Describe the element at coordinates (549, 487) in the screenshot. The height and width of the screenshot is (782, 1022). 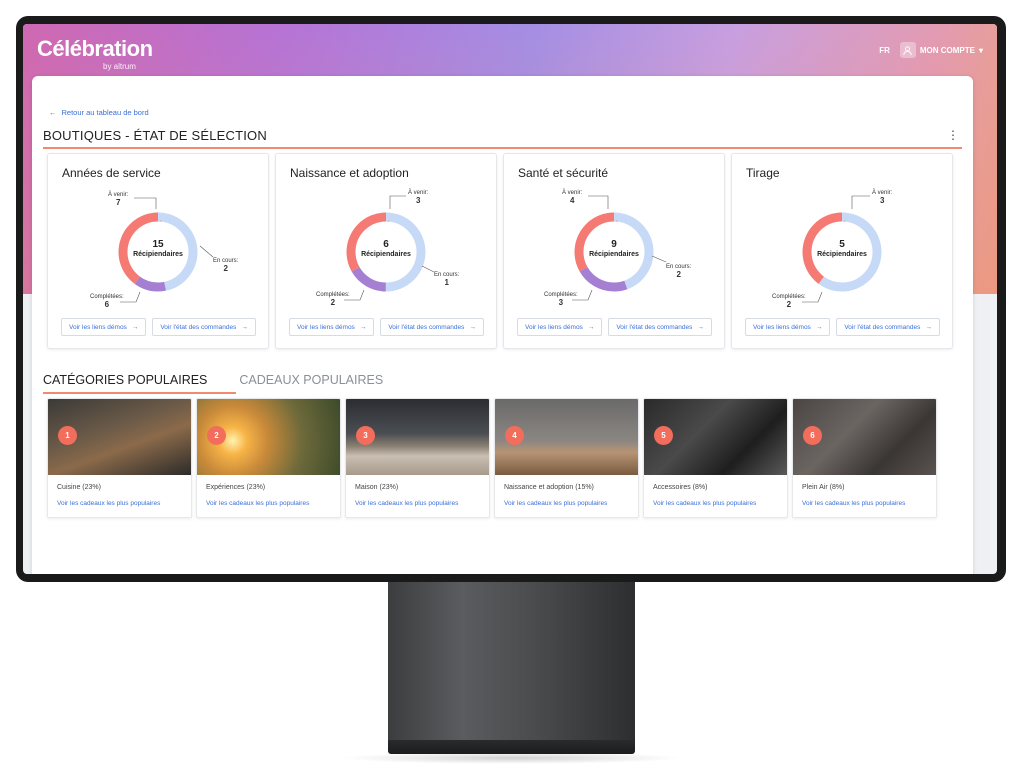
I see `category-name: Naissance et adoption (15%)` at that location.